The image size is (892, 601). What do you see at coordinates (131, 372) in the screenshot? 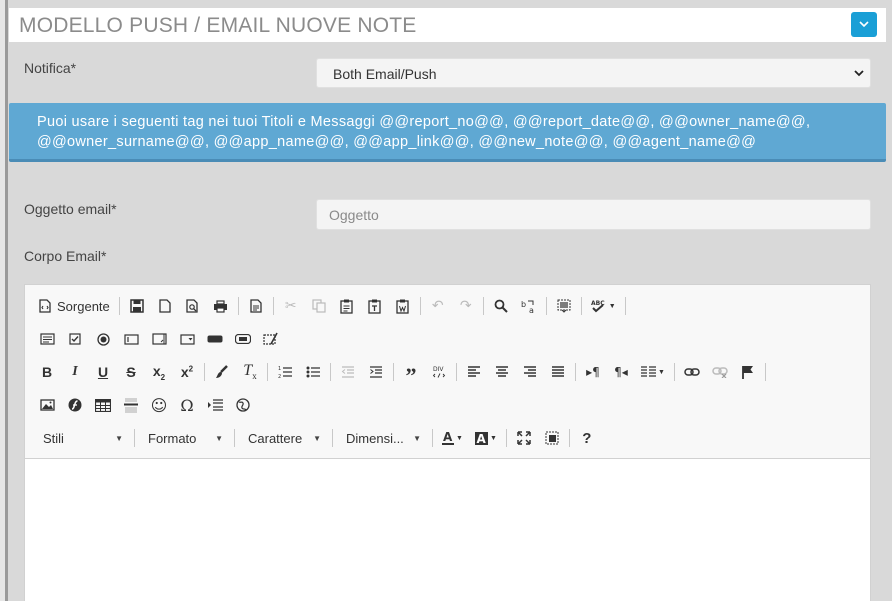
I see `strikethrough-button: S` at bounding box center [131, 372].